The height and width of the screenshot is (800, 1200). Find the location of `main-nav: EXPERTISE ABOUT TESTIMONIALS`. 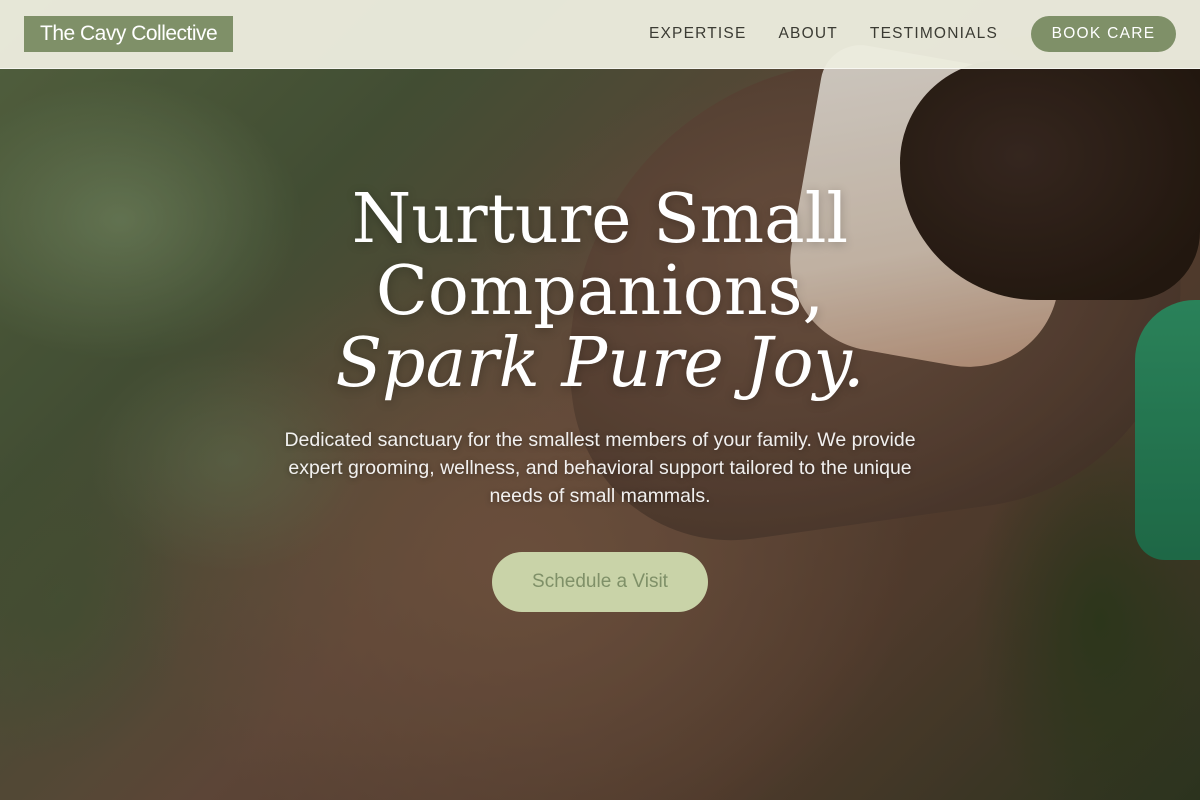

main-nav: EXPERTISE ABOUT TESTIMONIALS is located at coordinates (823, 34).